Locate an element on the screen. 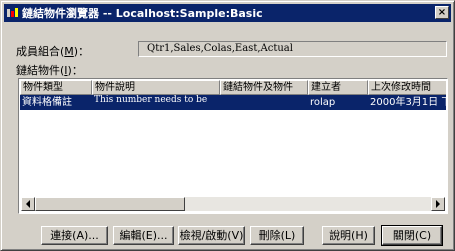  cell-description: This number needs to be is located at coordinates (151, 100).